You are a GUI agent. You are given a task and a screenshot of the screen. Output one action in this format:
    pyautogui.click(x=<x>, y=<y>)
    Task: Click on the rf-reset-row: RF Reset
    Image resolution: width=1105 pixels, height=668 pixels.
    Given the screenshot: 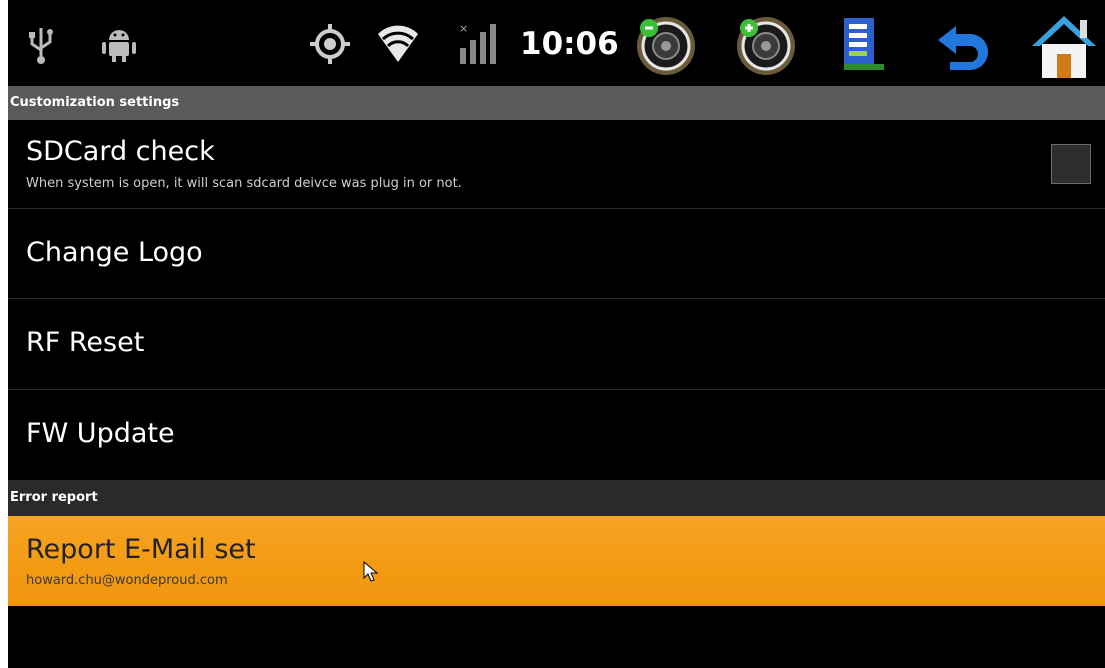 What is the action you would take?
    pyautogui.click(x=556, y=344)
    